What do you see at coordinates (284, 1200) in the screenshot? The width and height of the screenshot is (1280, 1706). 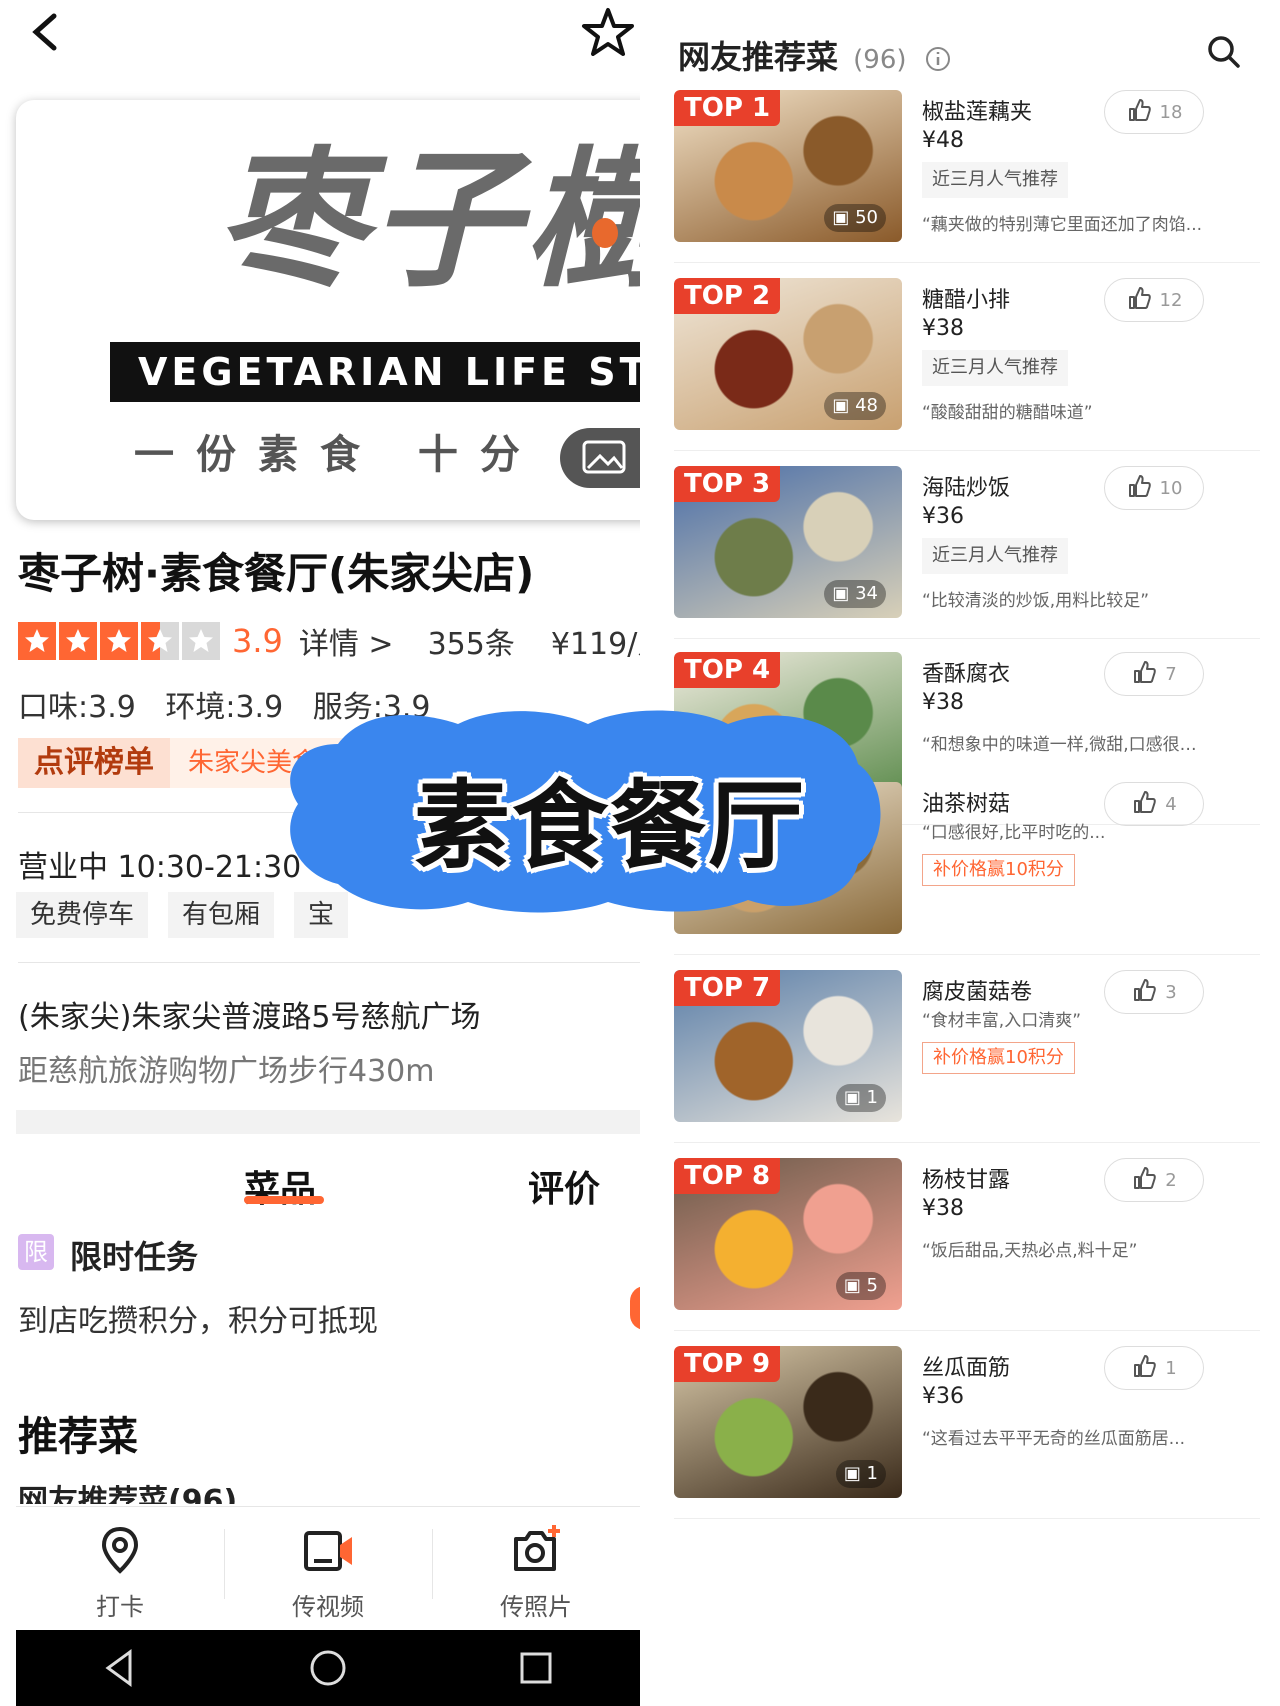 I see `active-tab-indicator` at bounding box center [284, 1200].